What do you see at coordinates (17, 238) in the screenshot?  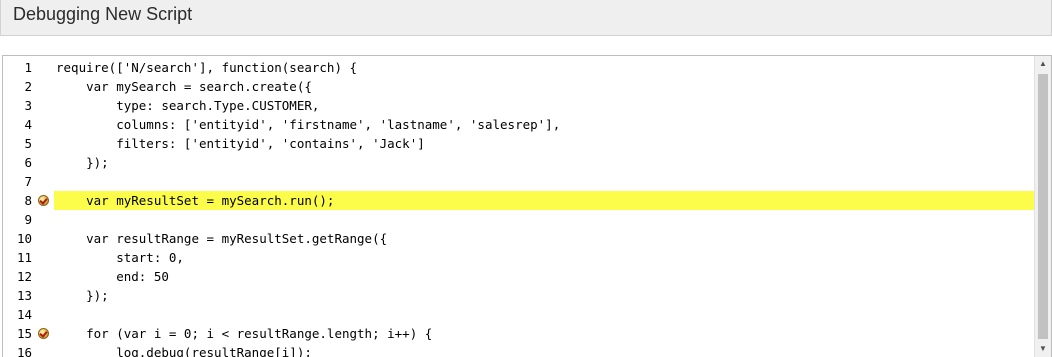 I see `line-number: 10` at bounding box center [17, 238].